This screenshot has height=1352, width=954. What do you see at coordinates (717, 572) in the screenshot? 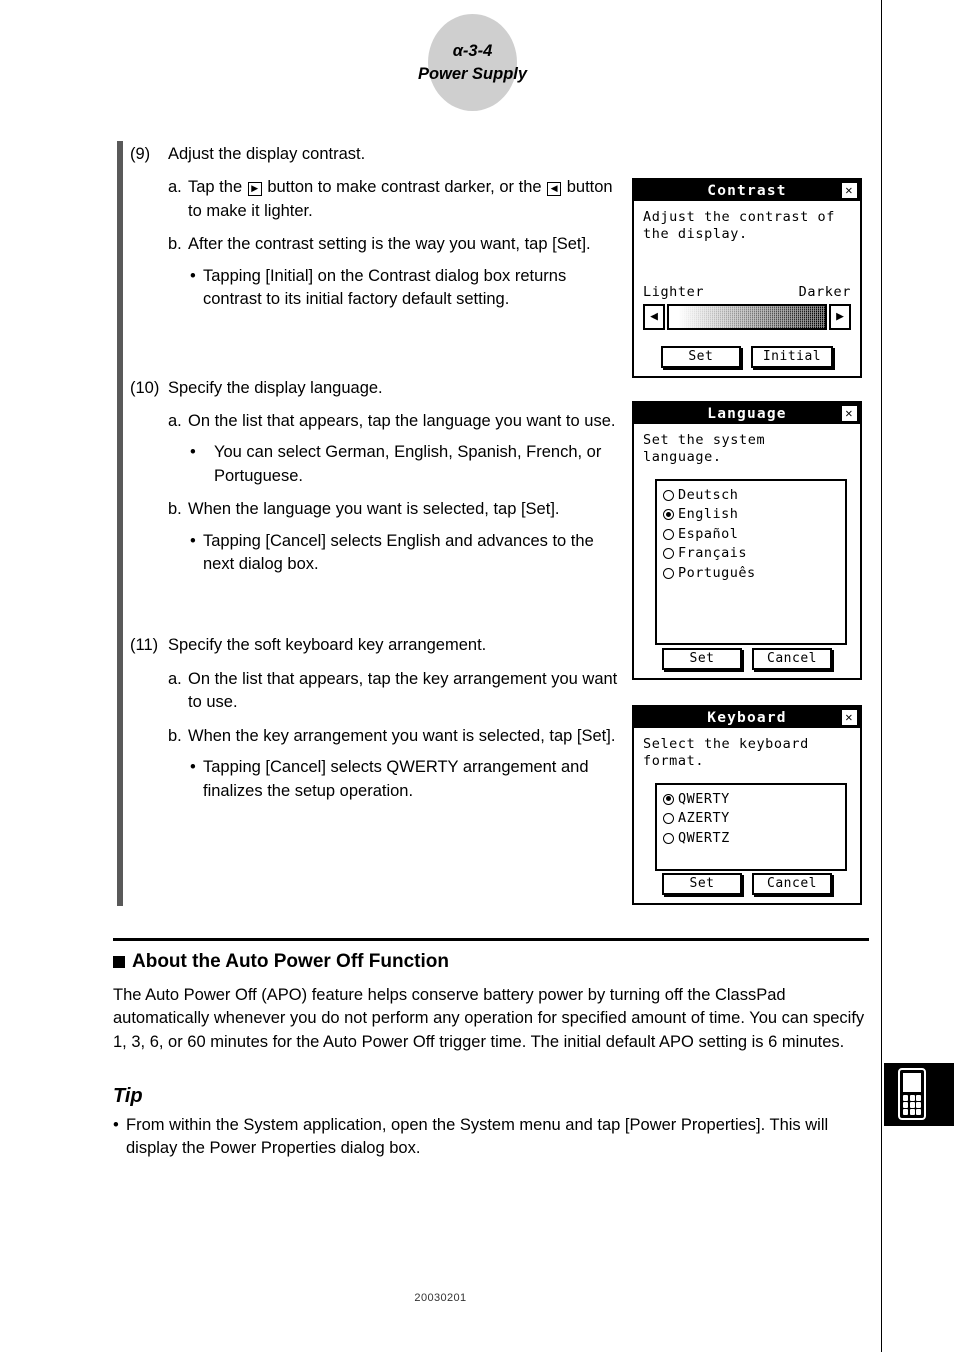
I see `language-option-portugues-label: Português` at bounding box center [717, 572].